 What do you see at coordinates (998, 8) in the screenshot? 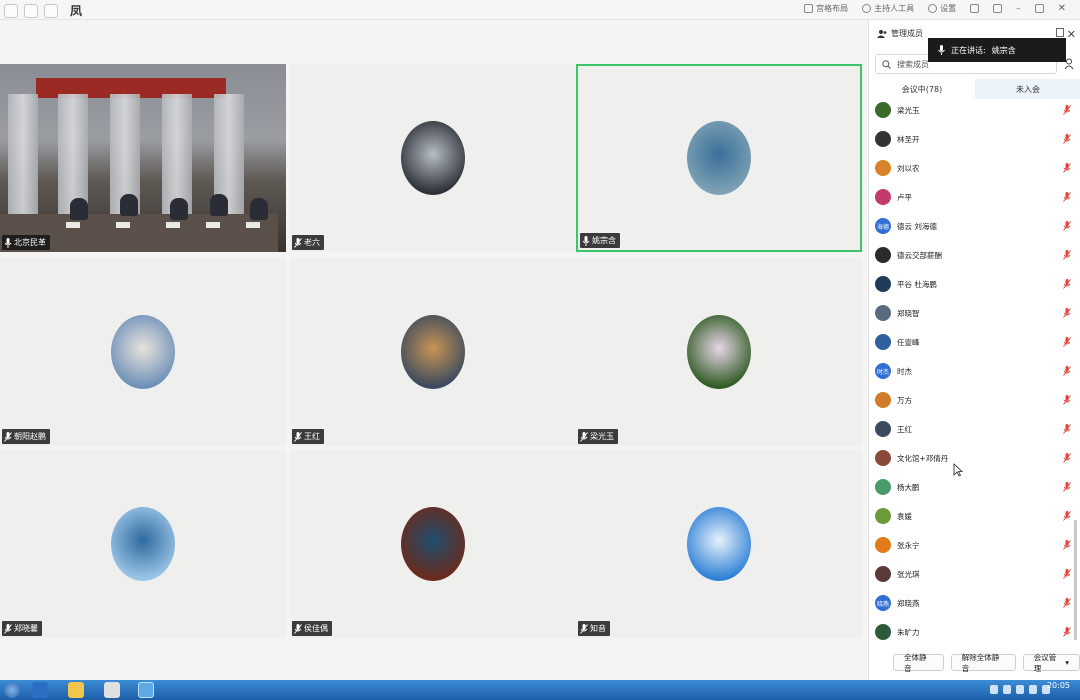
I see `sidebar-toggle-icon` at bounding box center [998, 8].